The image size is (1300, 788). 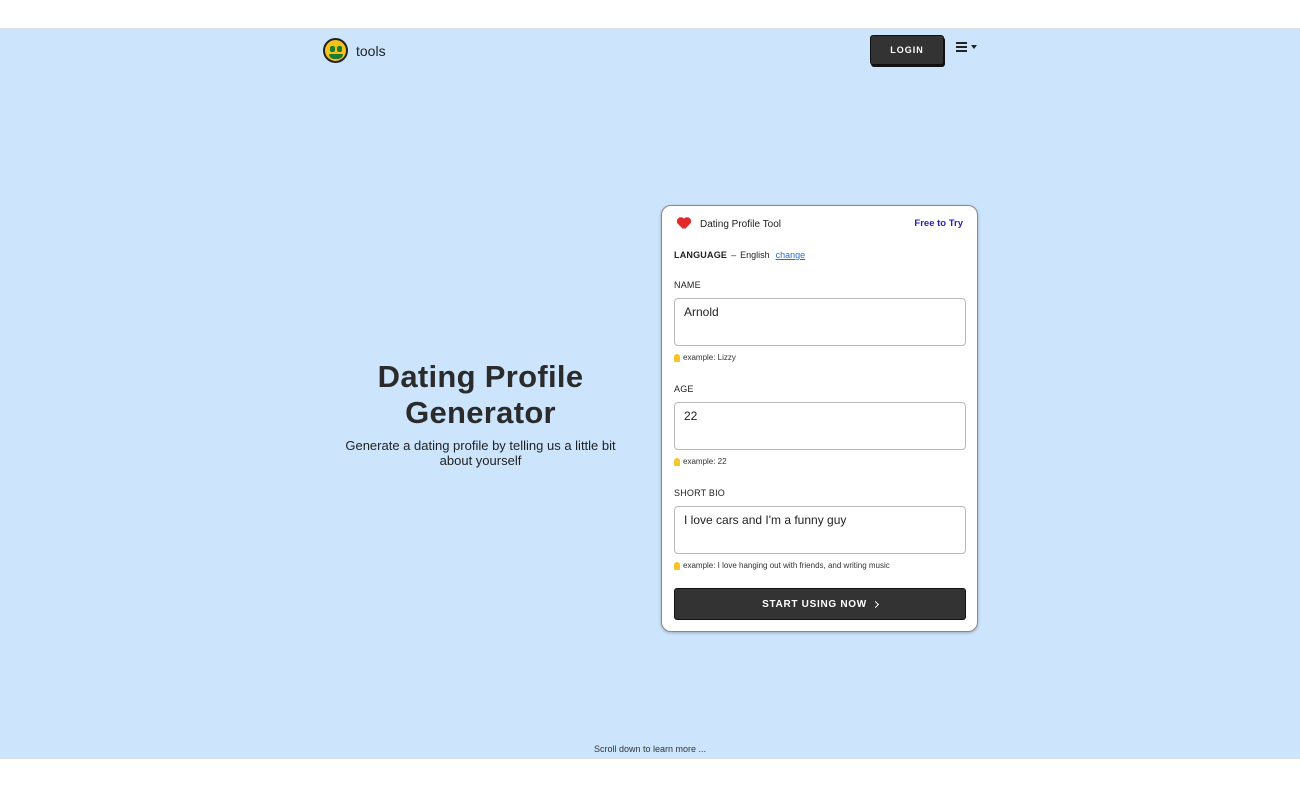 I want to click on language-value: English, so click(x=755, y=255).